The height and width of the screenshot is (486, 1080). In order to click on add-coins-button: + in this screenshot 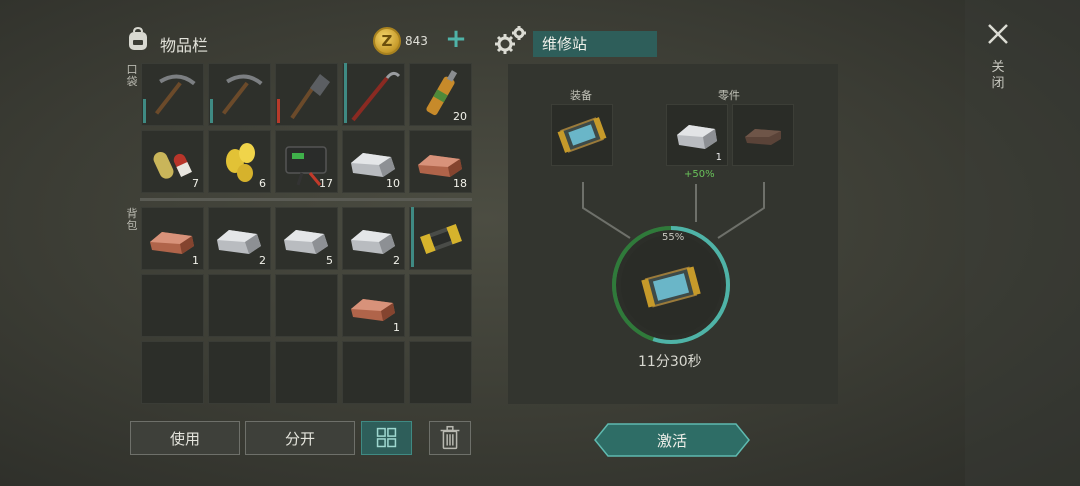, I will do `click(456, 39)`.